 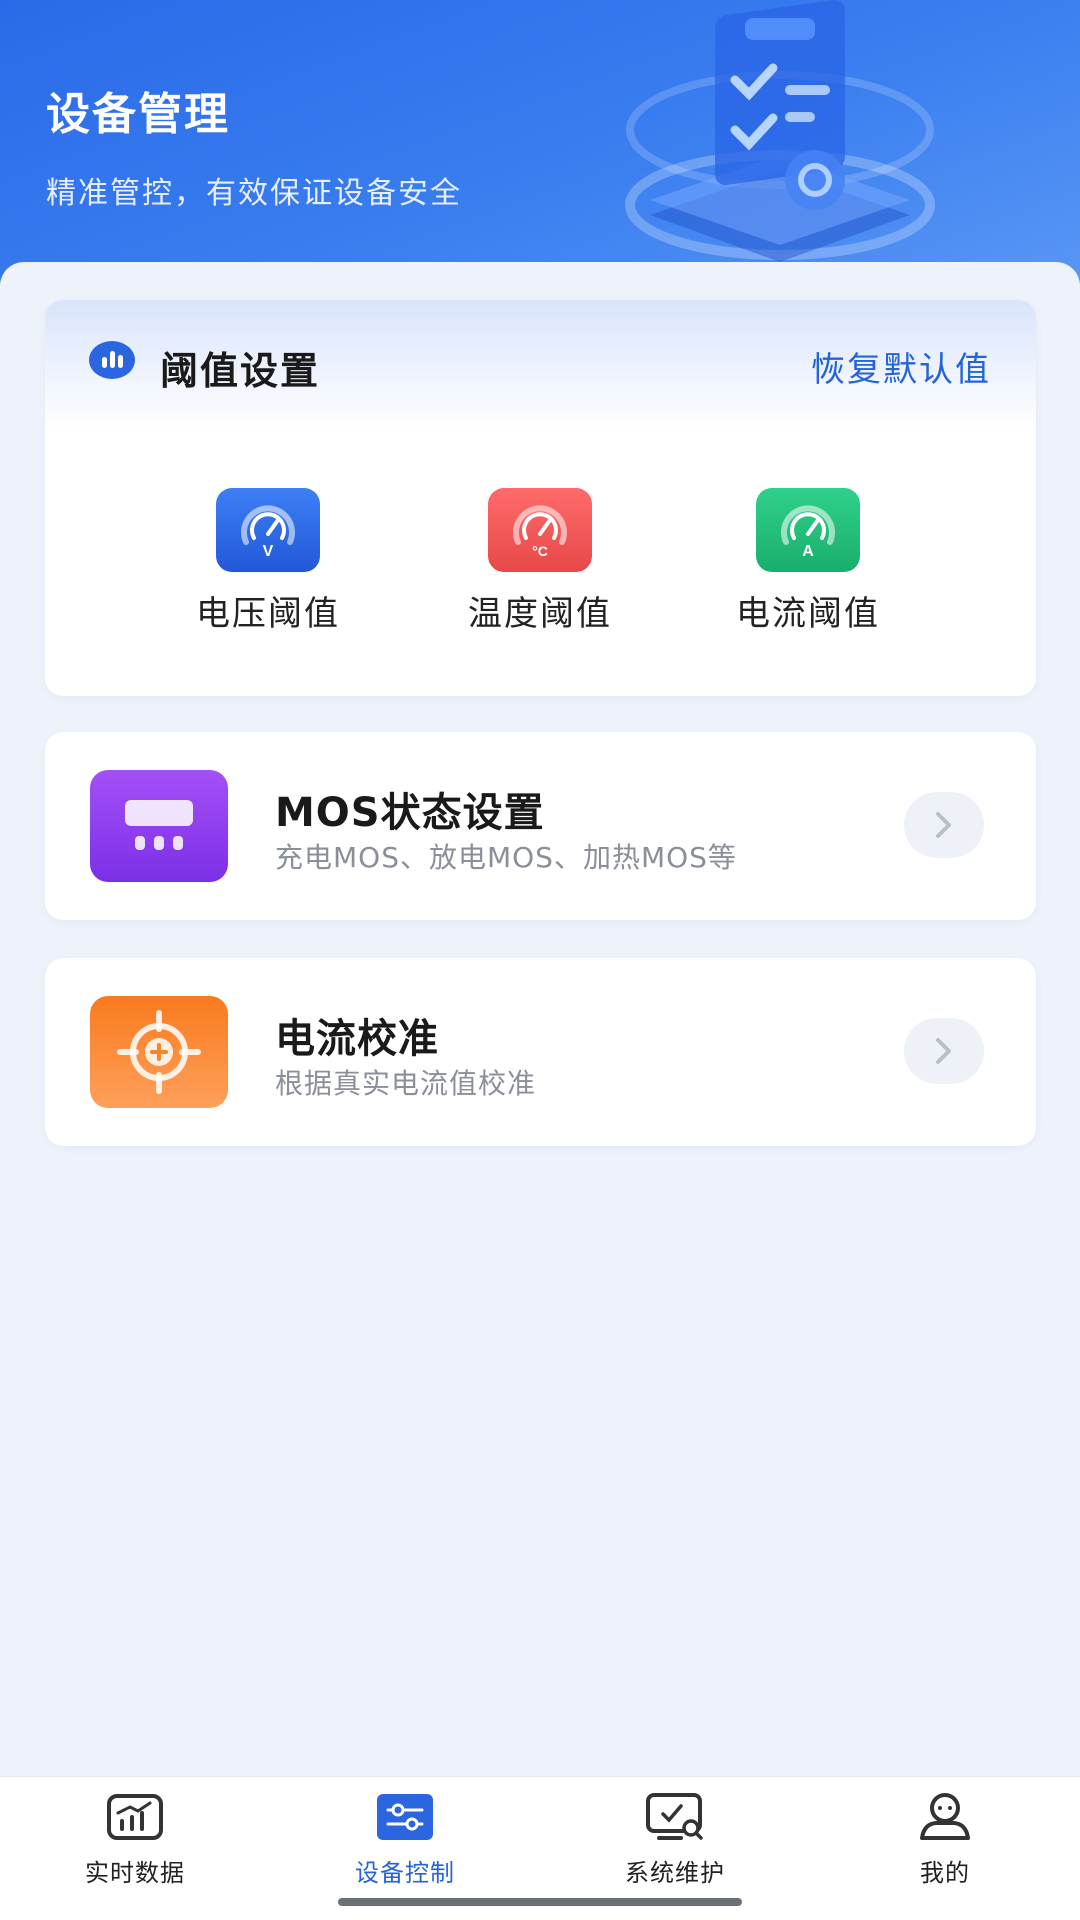 What do you see at coordinates (540, 614) in the screenshot?
I see `temperature-threshold-label: 温度阈值` at bounding box center [540, 614].